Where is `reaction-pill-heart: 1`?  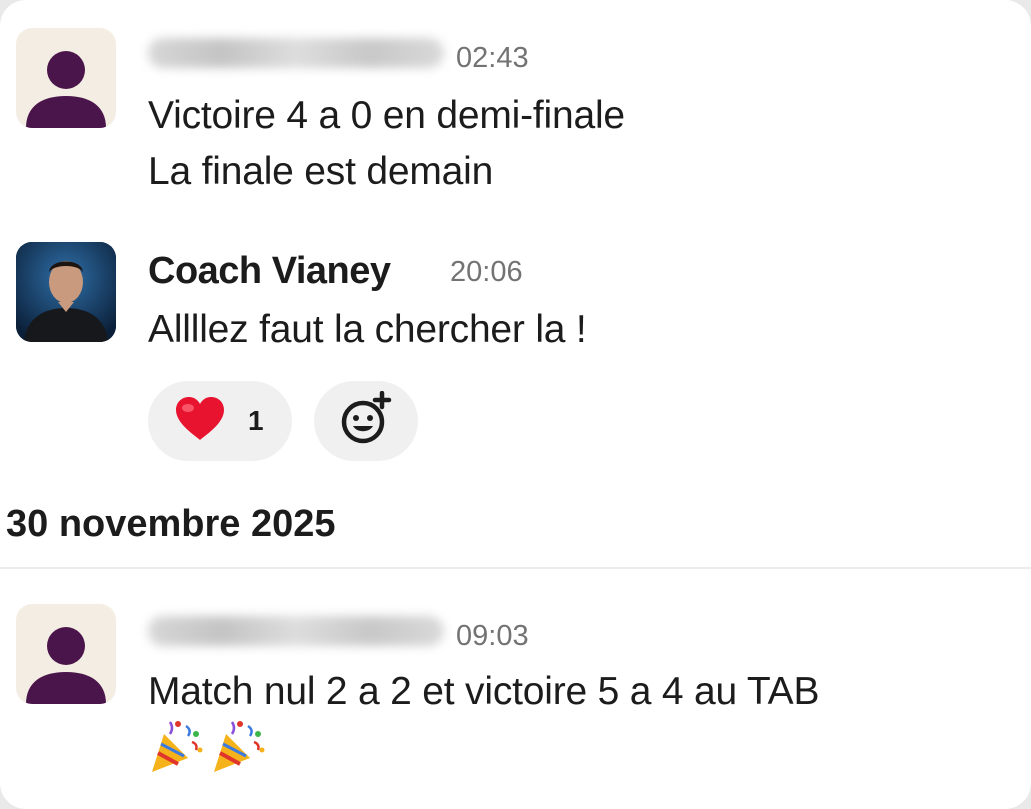 reaction-pill-heart: 1 is located at coordinates (220, 421).